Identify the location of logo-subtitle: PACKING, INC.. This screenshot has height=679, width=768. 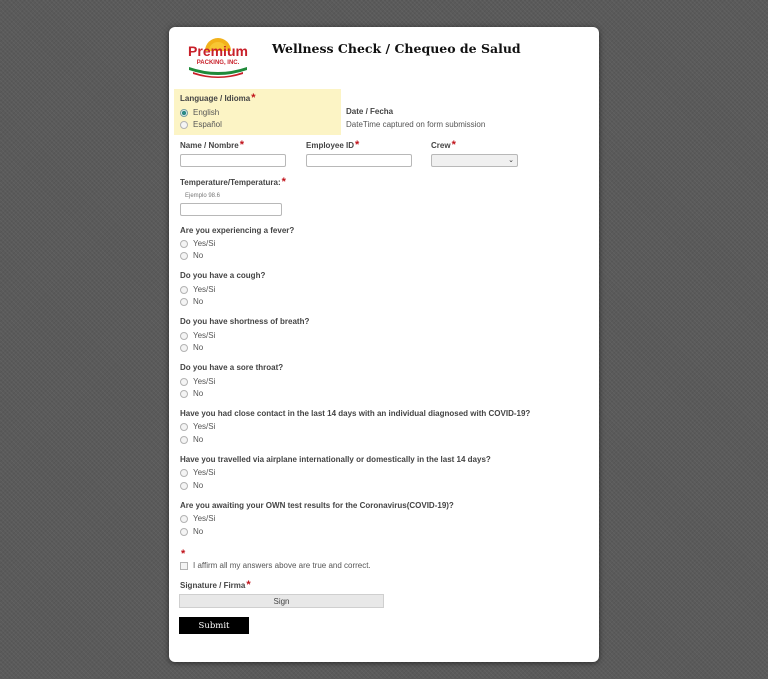
(218, 63).